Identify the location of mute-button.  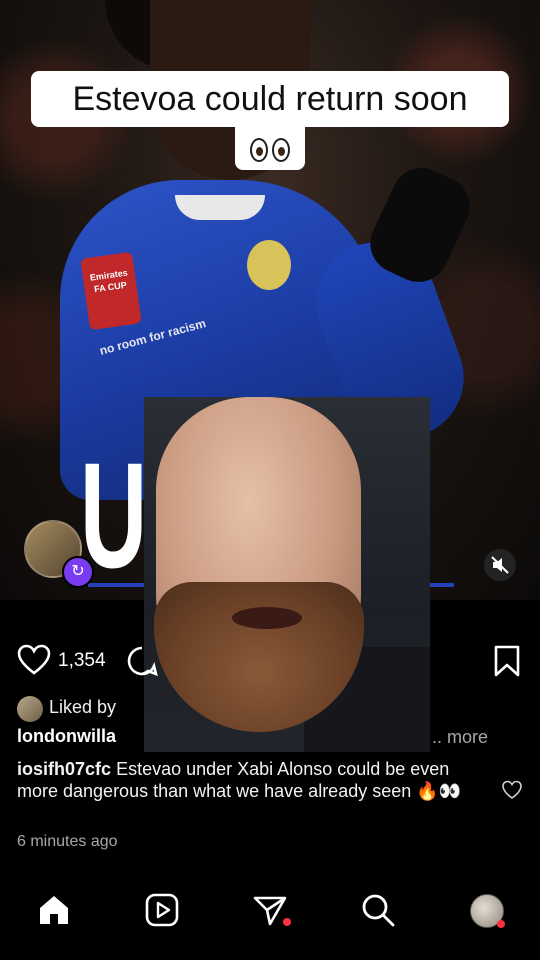
(500, 565).